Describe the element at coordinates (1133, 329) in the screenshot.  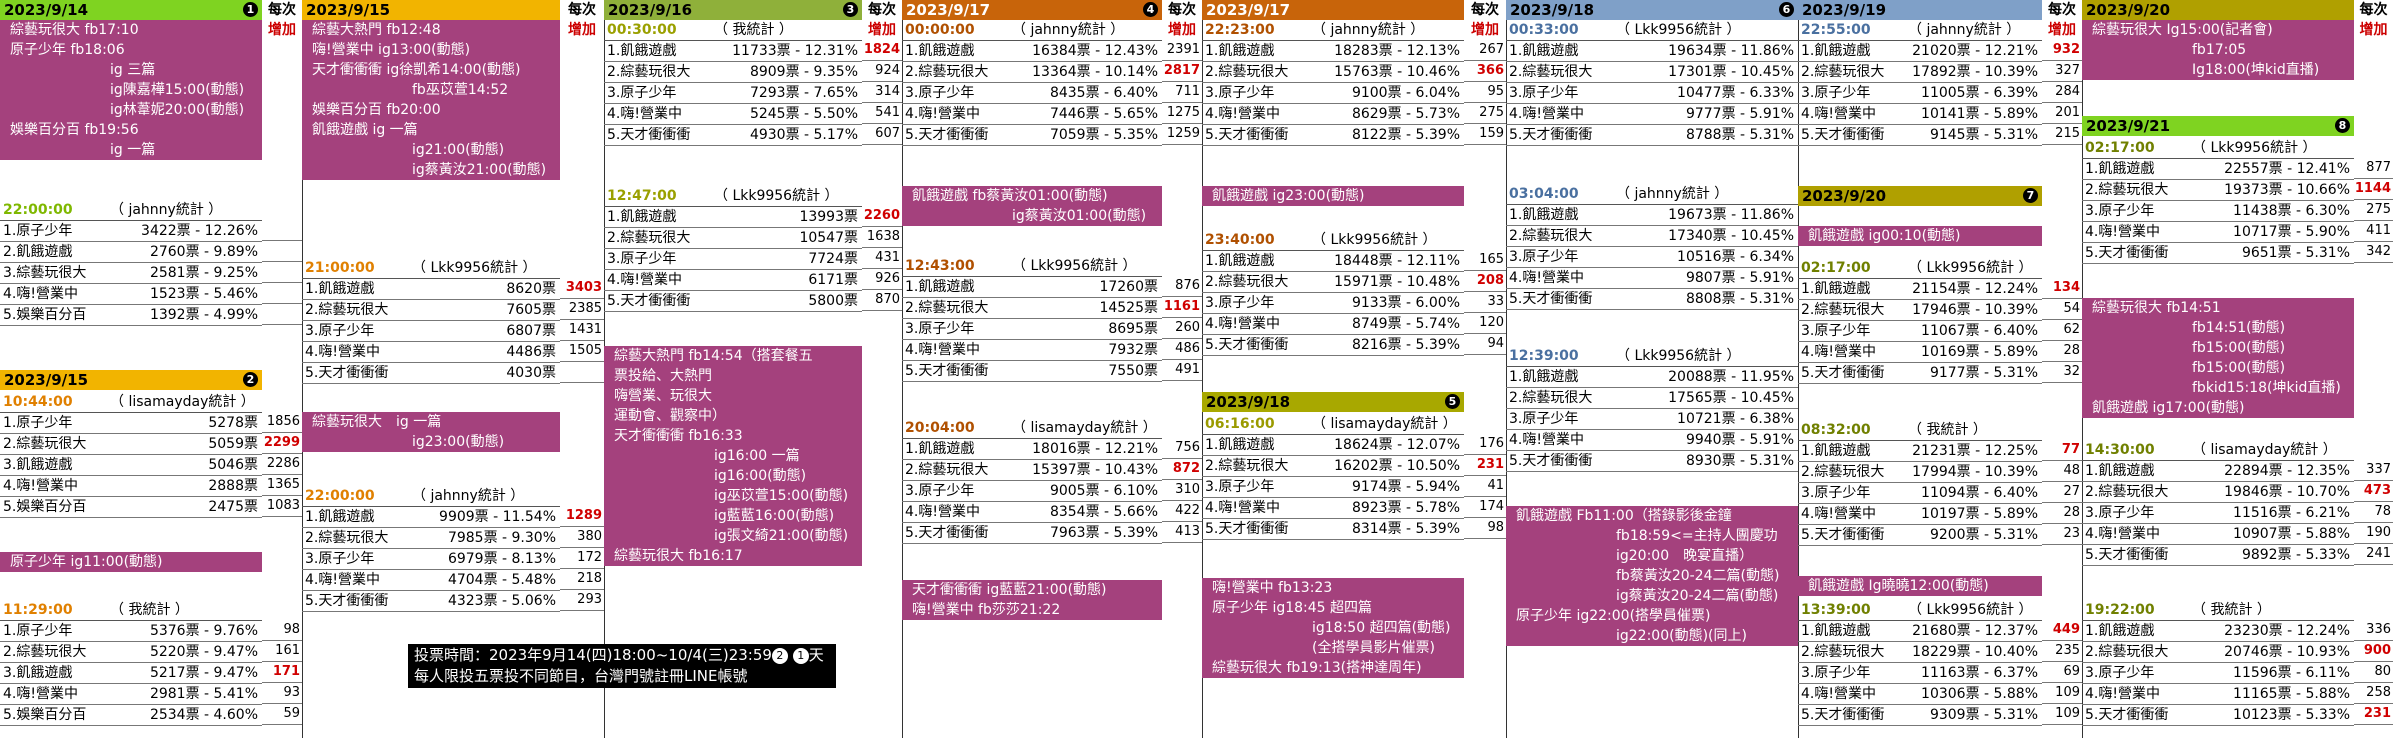
I see `vote-count: 8695票` at that location.